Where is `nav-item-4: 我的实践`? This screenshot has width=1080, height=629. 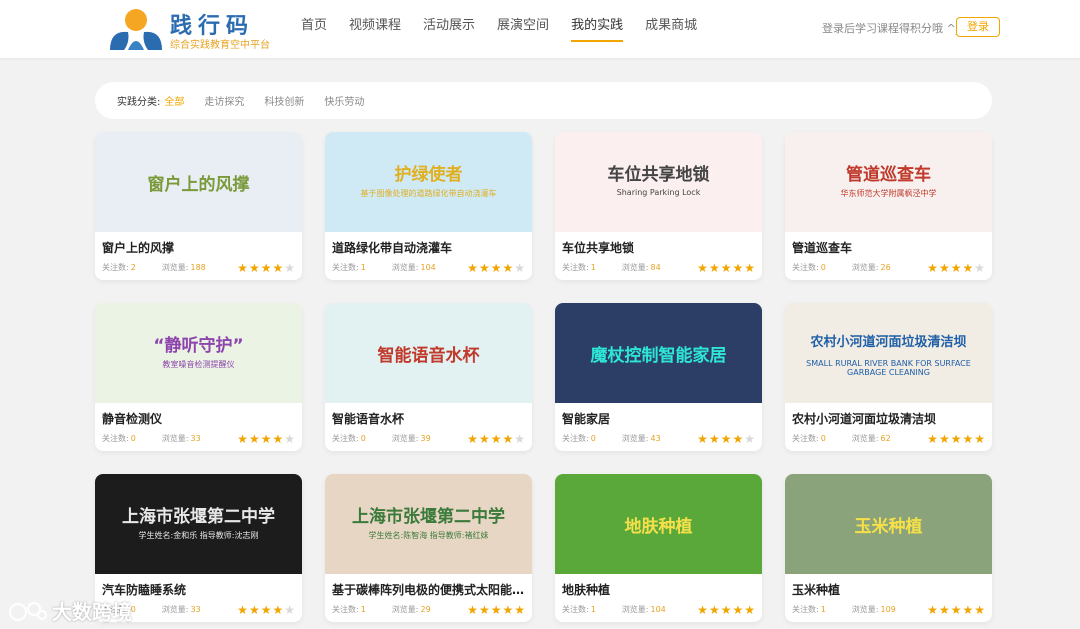 nav-item-4: 我的实践 is located at coordinates (597, 29).